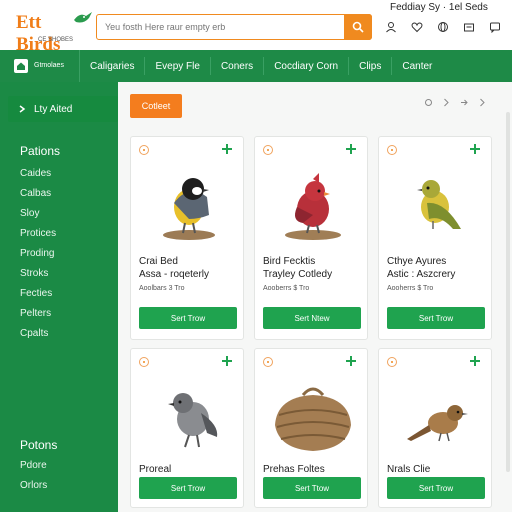 The image size is (512, 512). I want to click on nav-item-corners: Coners, so click(238, 66).